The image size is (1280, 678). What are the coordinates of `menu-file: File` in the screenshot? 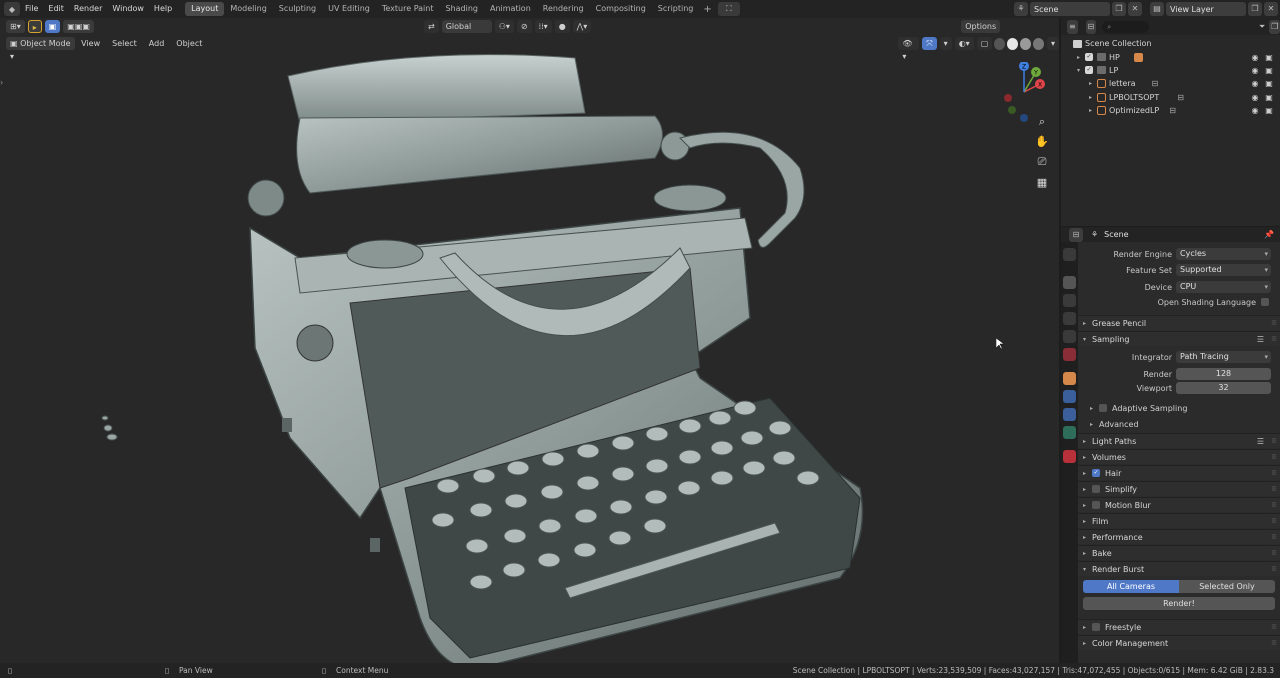 It's located at (31, 9).